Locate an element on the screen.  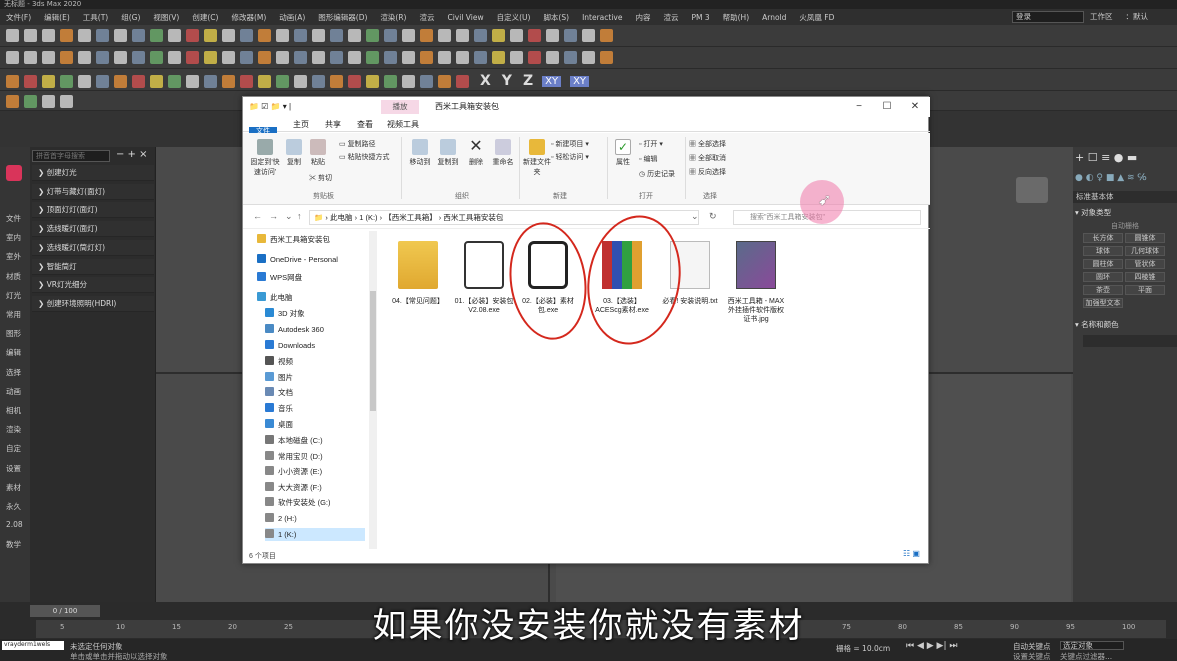
create-tabs: ● ◐ ♀ ■ ▲ ≋ ℅ is located at coordinates (1111, 178).